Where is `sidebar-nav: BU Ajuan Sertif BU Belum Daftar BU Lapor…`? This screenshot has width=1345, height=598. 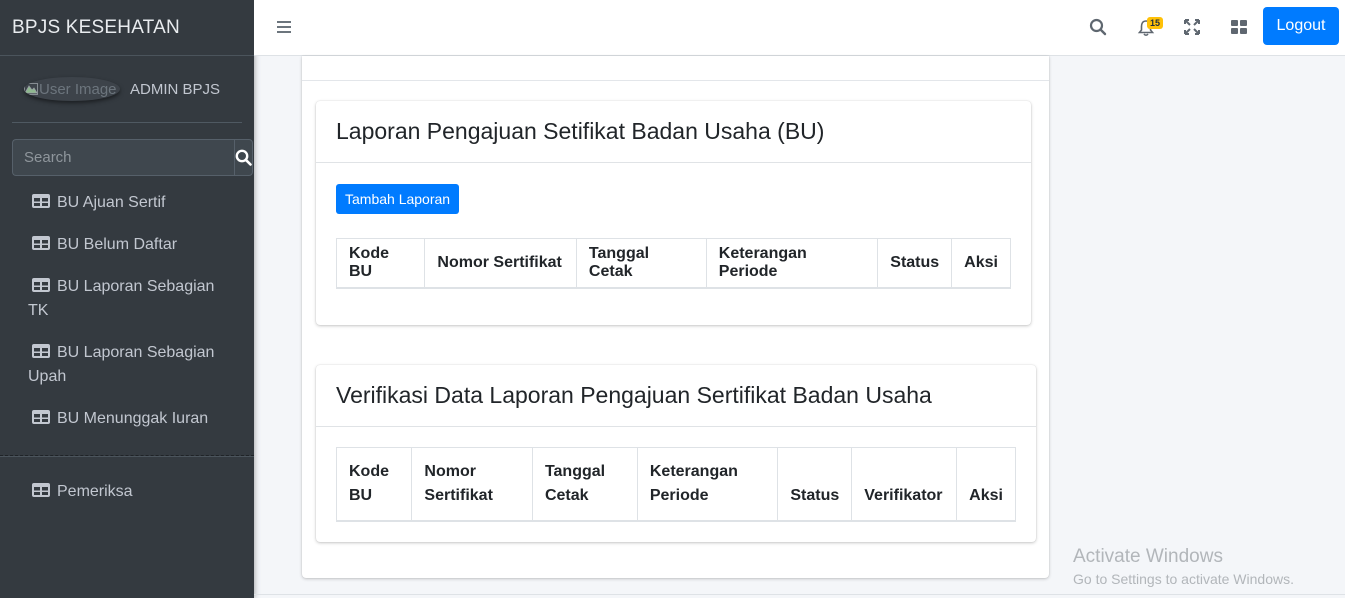
sidebar-nav: BU Ajuan Sertif BU Belum Daftar BU Lapor… is located at coordinates (127, 347).